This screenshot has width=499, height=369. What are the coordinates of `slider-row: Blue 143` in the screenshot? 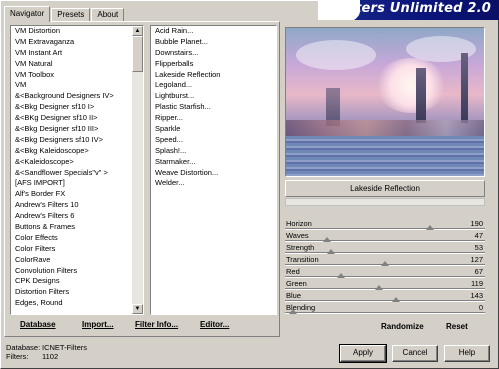 It's located at (385, 296).